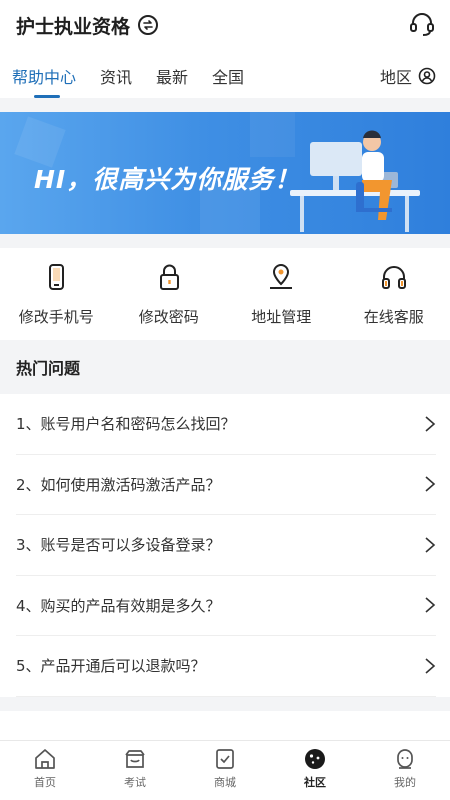 The image size is (450, 800). I want to click on phone-icon, so click(57, 277).